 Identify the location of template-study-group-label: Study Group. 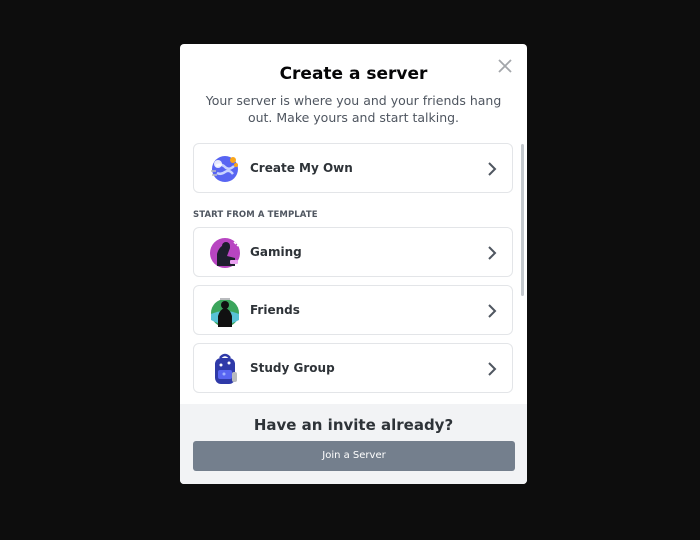
(292, 368).